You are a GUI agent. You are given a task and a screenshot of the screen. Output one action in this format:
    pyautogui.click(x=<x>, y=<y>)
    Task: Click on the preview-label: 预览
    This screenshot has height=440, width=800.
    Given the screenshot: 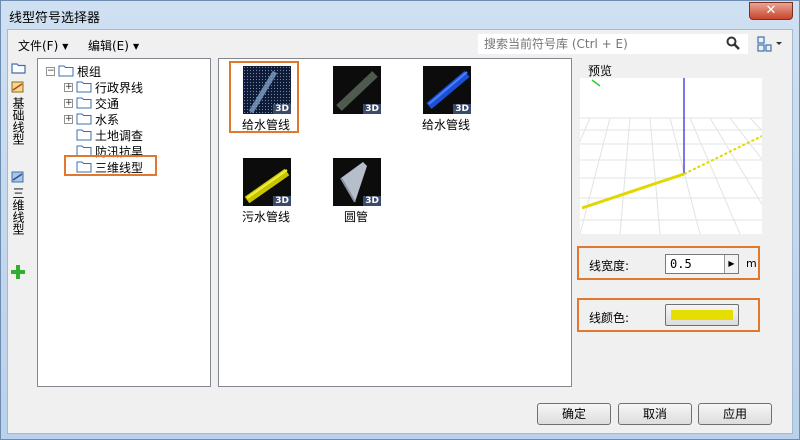 What is the action you would take?
    pyautogui.click(x=600, y=71)
    